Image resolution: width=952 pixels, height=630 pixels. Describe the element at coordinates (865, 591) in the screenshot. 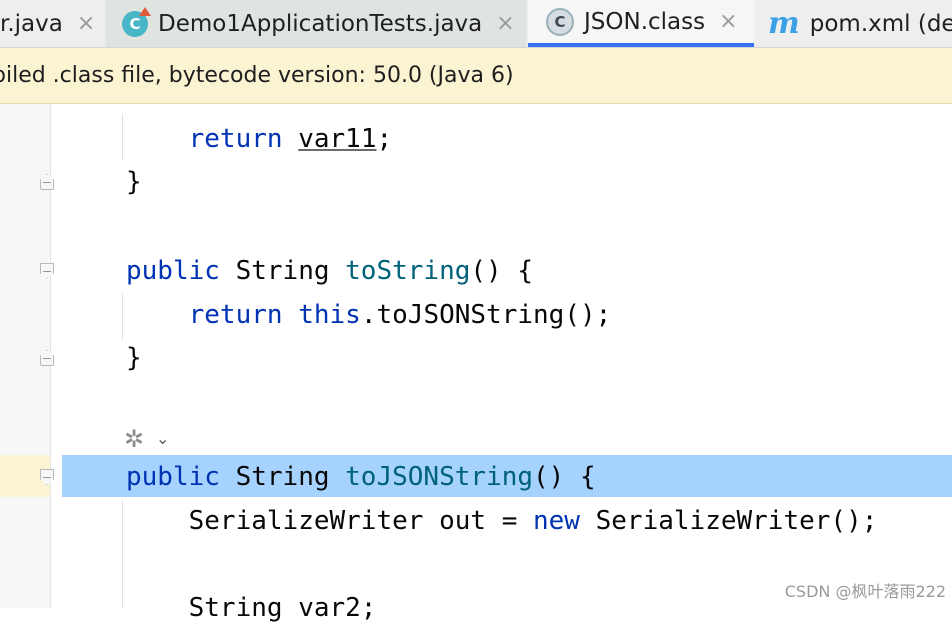

I see `watermark: CSDN @枫叶落雨222` at that location.